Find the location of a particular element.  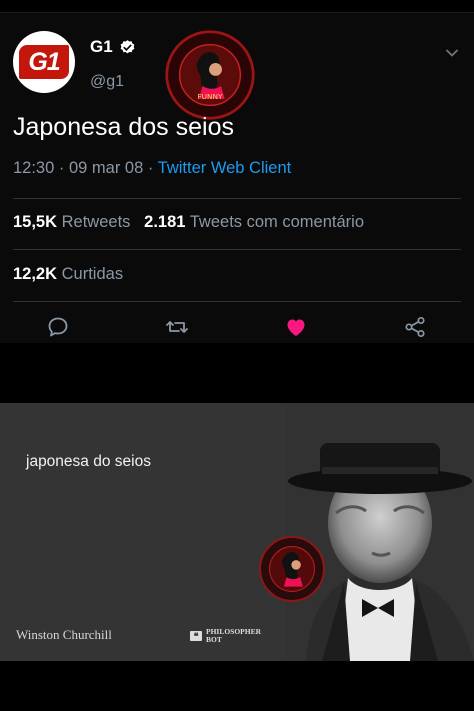

watermark-center-text: FUNNY is located at coordinates (210, 96).